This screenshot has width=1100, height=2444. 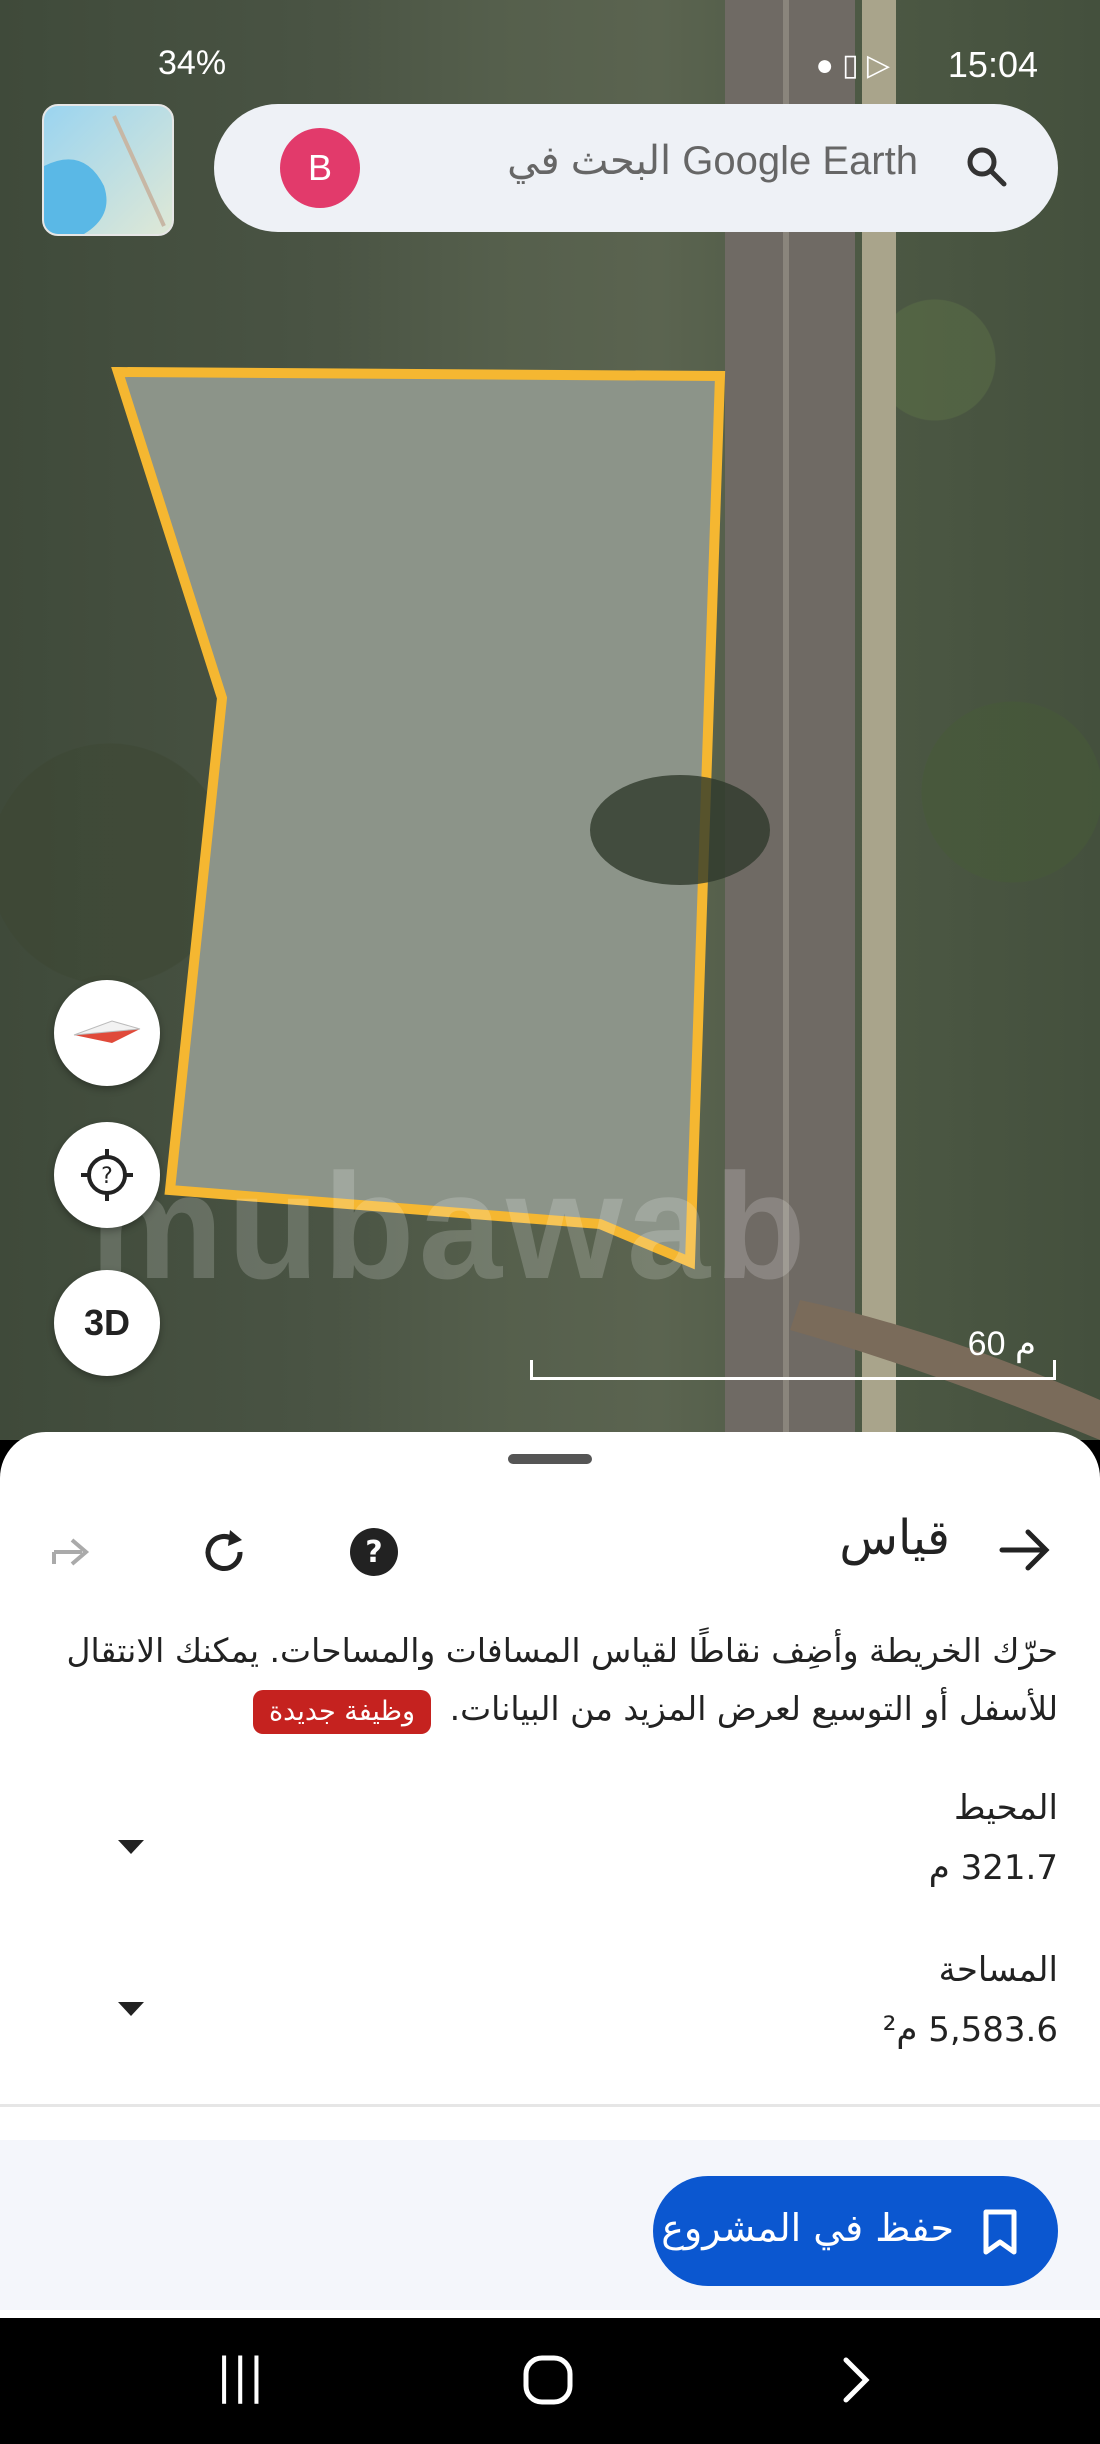 What do you see at coordinates (342, 1712) in the screenshot?
I see `new-feature-badge: وظيفة جديدة` at bounding box center [342, 1712].